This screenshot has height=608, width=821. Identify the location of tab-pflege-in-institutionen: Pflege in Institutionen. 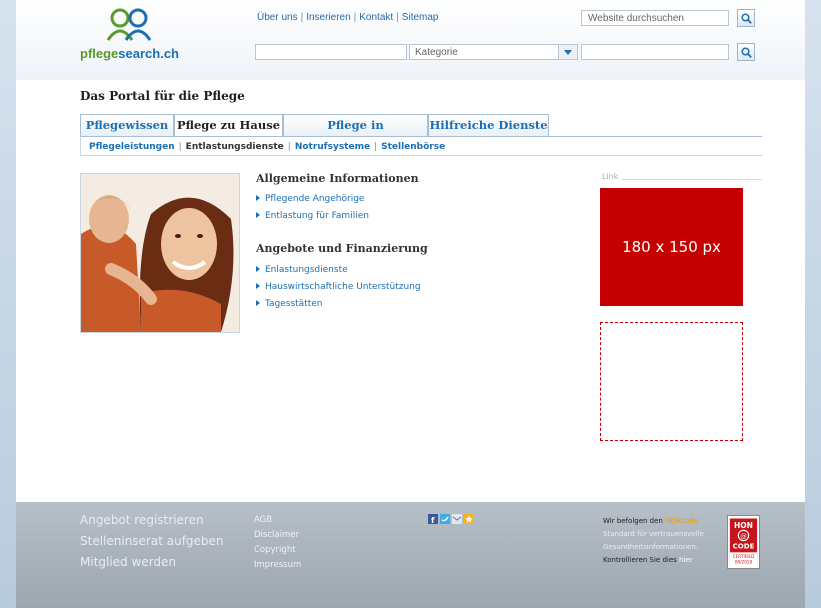
(355, 133).